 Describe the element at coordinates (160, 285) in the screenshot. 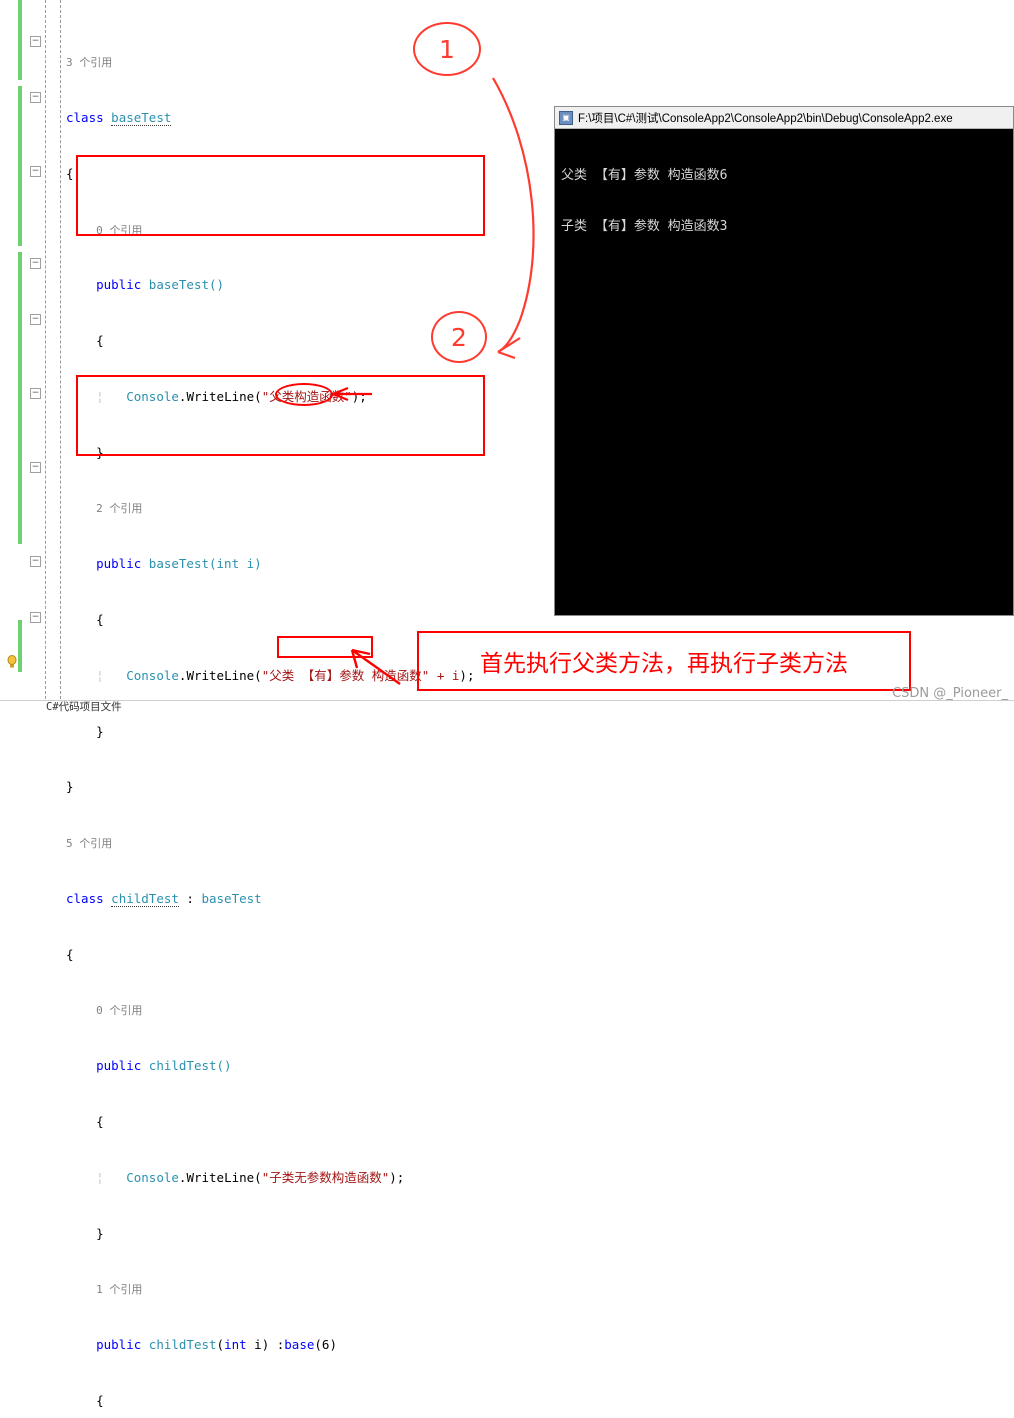

I see `code-line: public baseTest()` at that location.